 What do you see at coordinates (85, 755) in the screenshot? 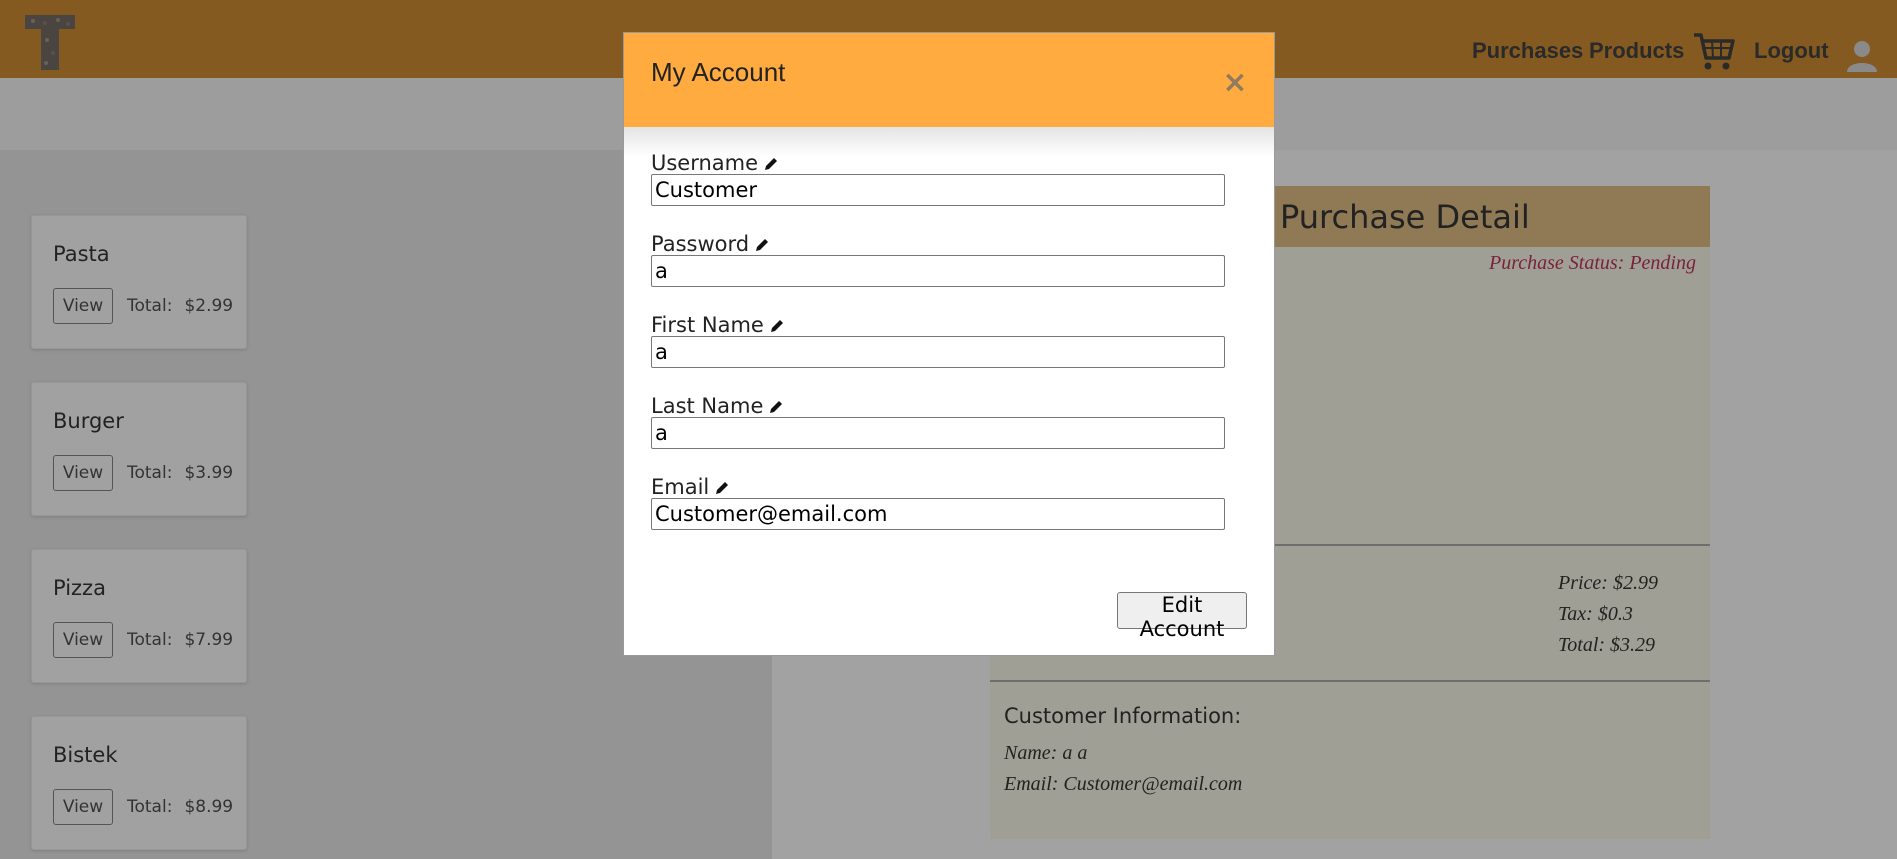
I see `product-name: Bistek` at bounding box center [85, 755].